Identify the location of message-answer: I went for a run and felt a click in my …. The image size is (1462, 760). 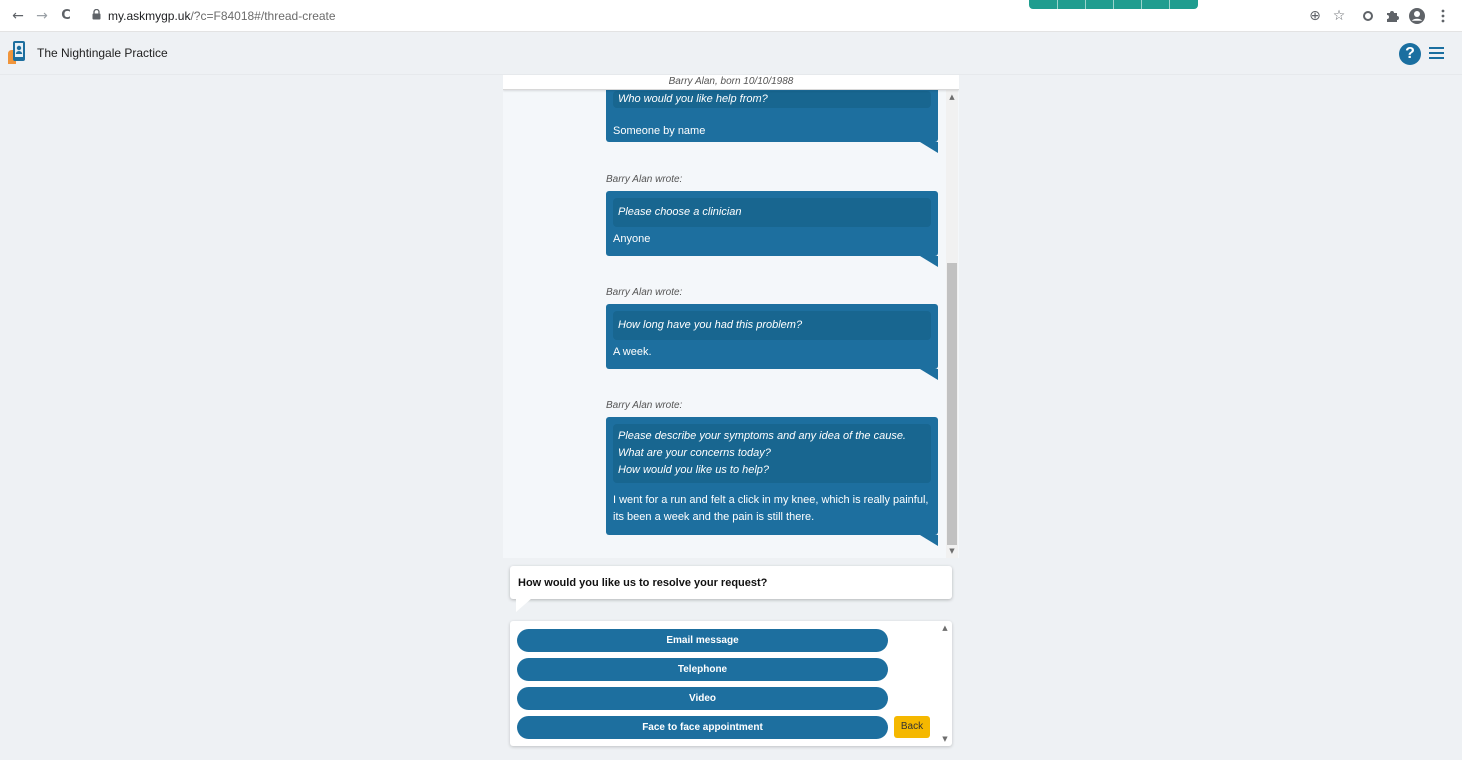
(772, 509).